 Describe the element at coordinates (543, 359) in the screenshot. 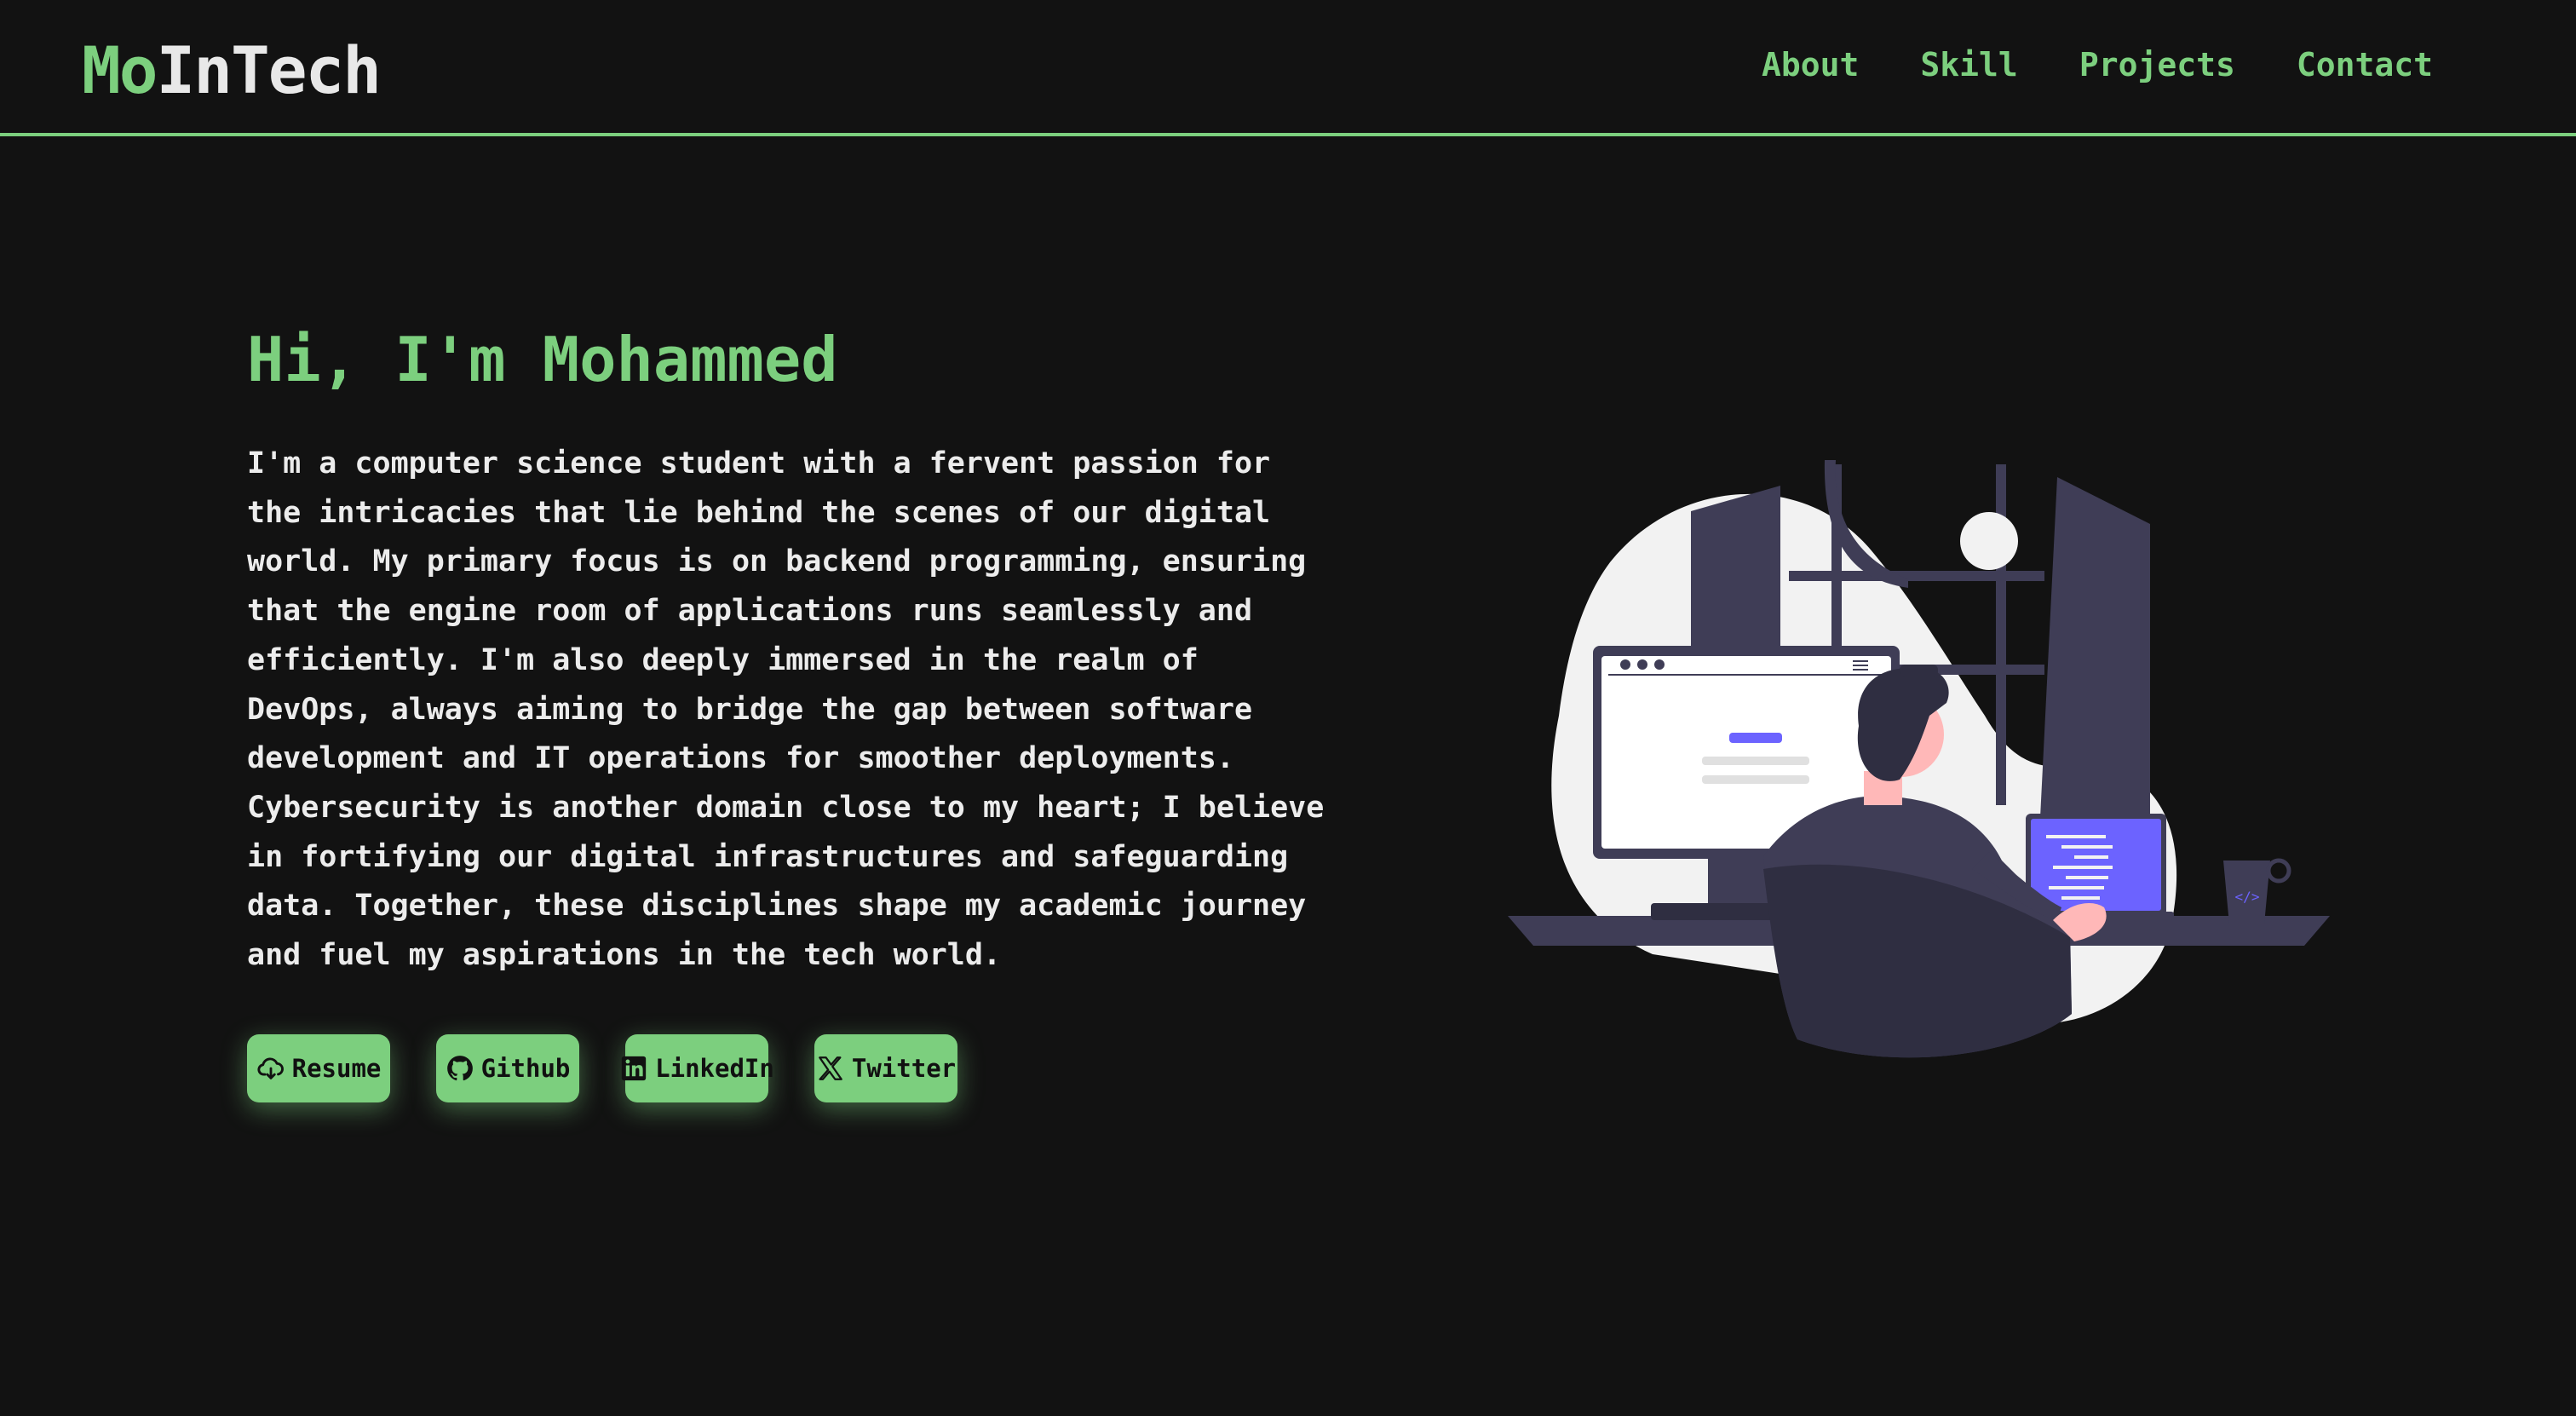

I see `greeting-text: Hi, I'm Mohammed` at that location.